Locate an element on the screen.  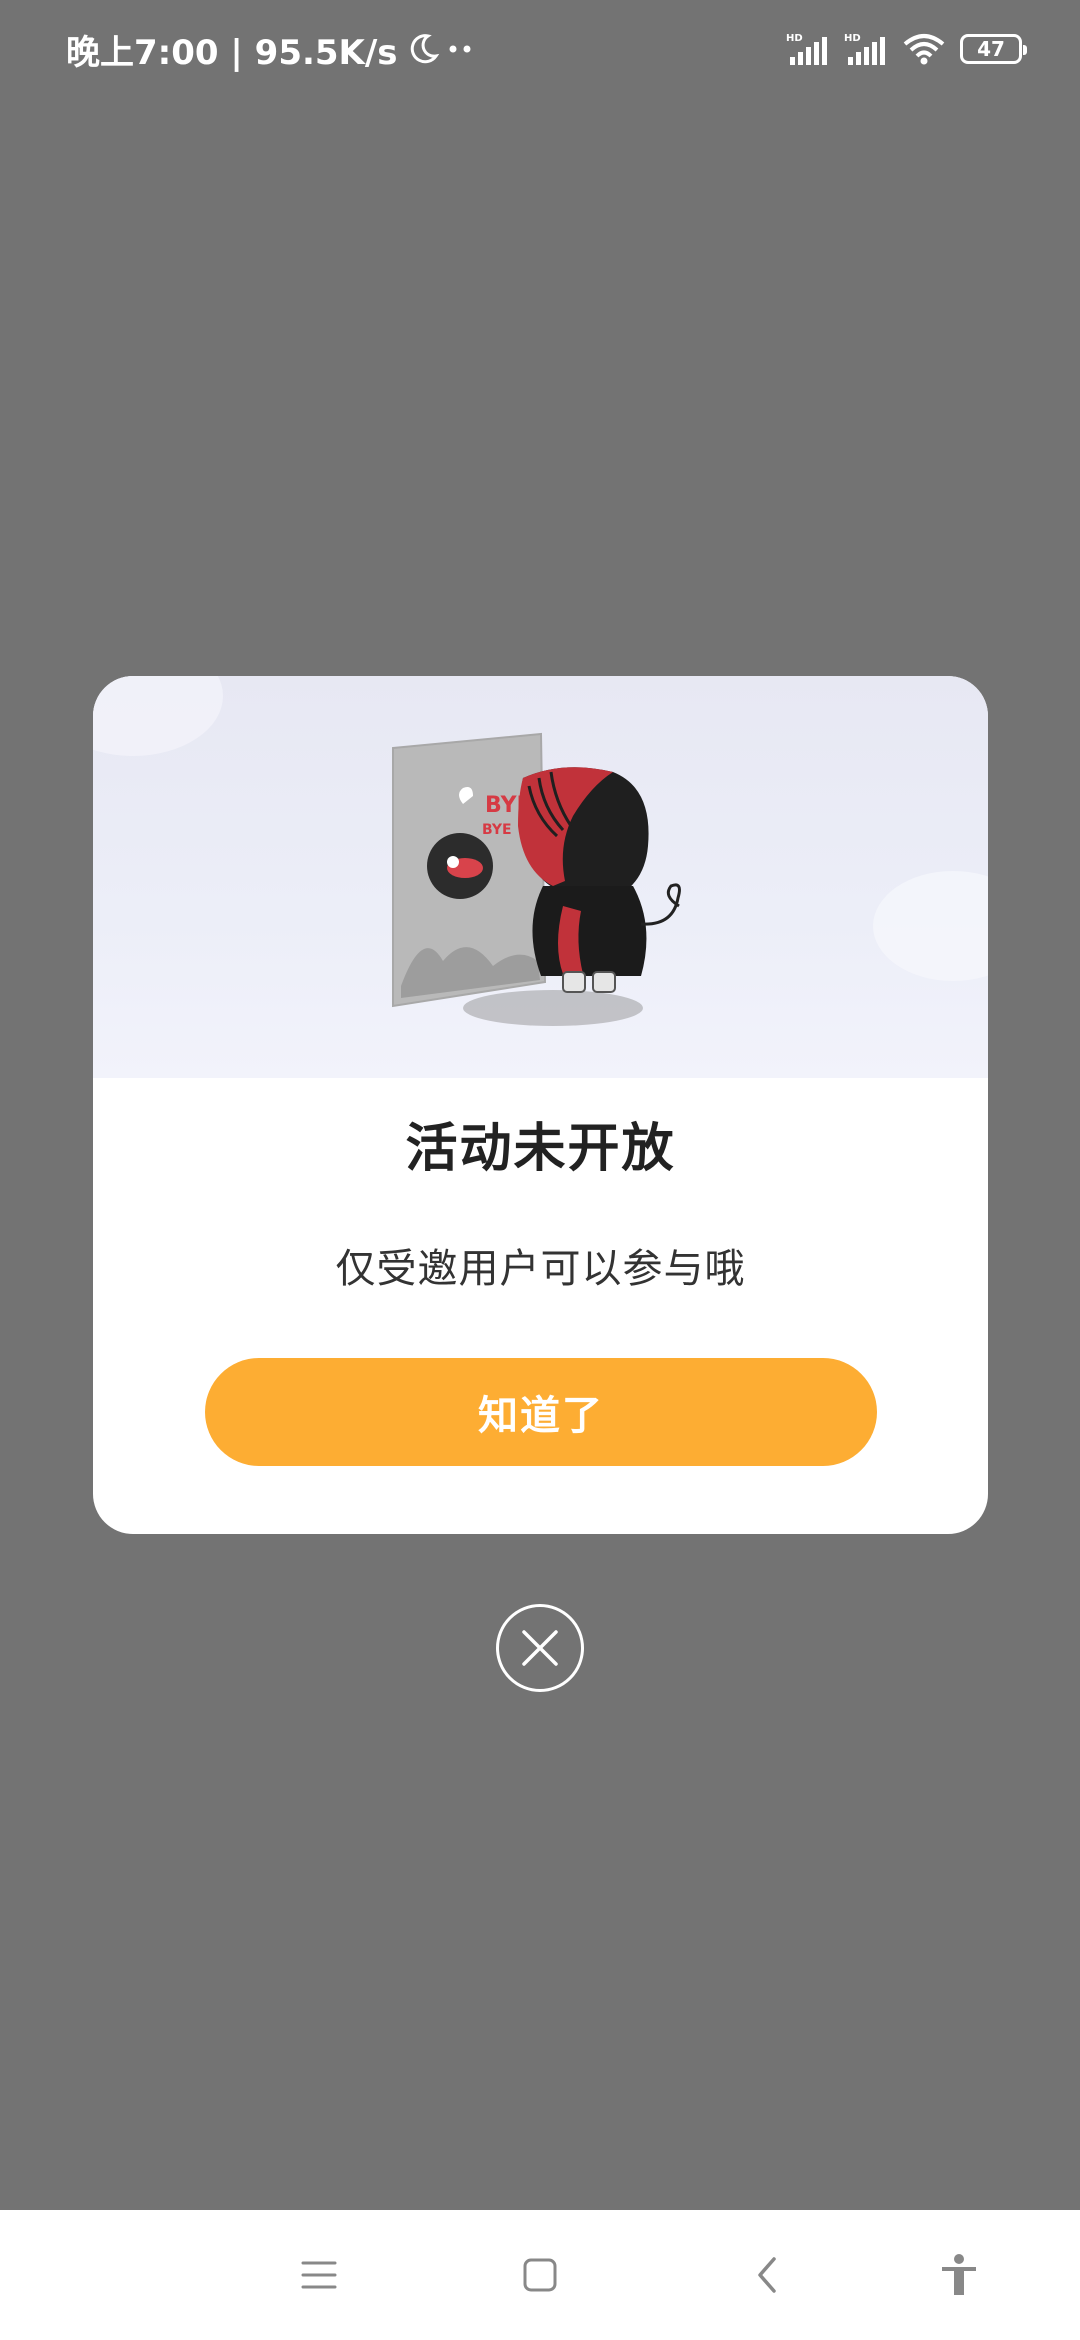
dialog-message: 仅受邀用户可以参与哦 is located at coordinates (540, 1269).